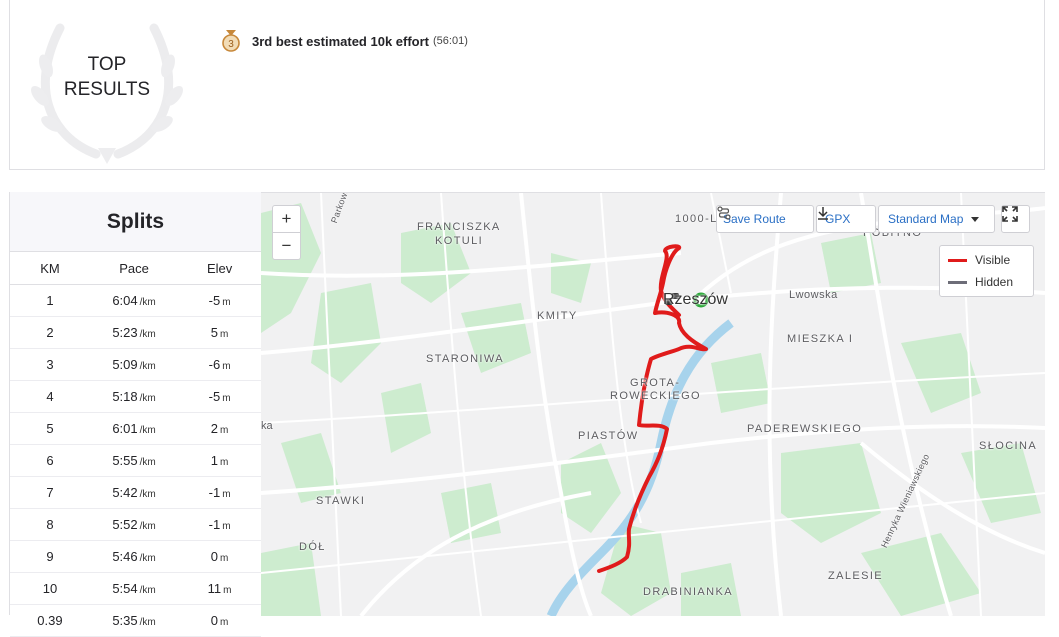 This screenshot has width=1059, height=637. Describe the element at coordinates (135, 620) in the screenshot. I see `table-row: 0.39 5:35/km 0 m` at that location.